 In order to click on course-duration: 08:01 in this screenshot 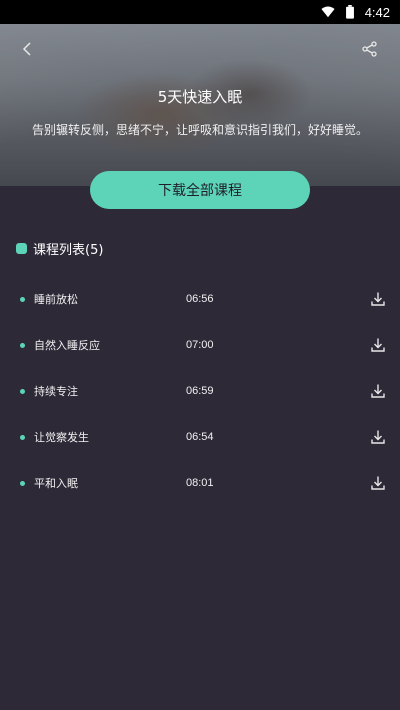, I will do `click(200, 483)`.